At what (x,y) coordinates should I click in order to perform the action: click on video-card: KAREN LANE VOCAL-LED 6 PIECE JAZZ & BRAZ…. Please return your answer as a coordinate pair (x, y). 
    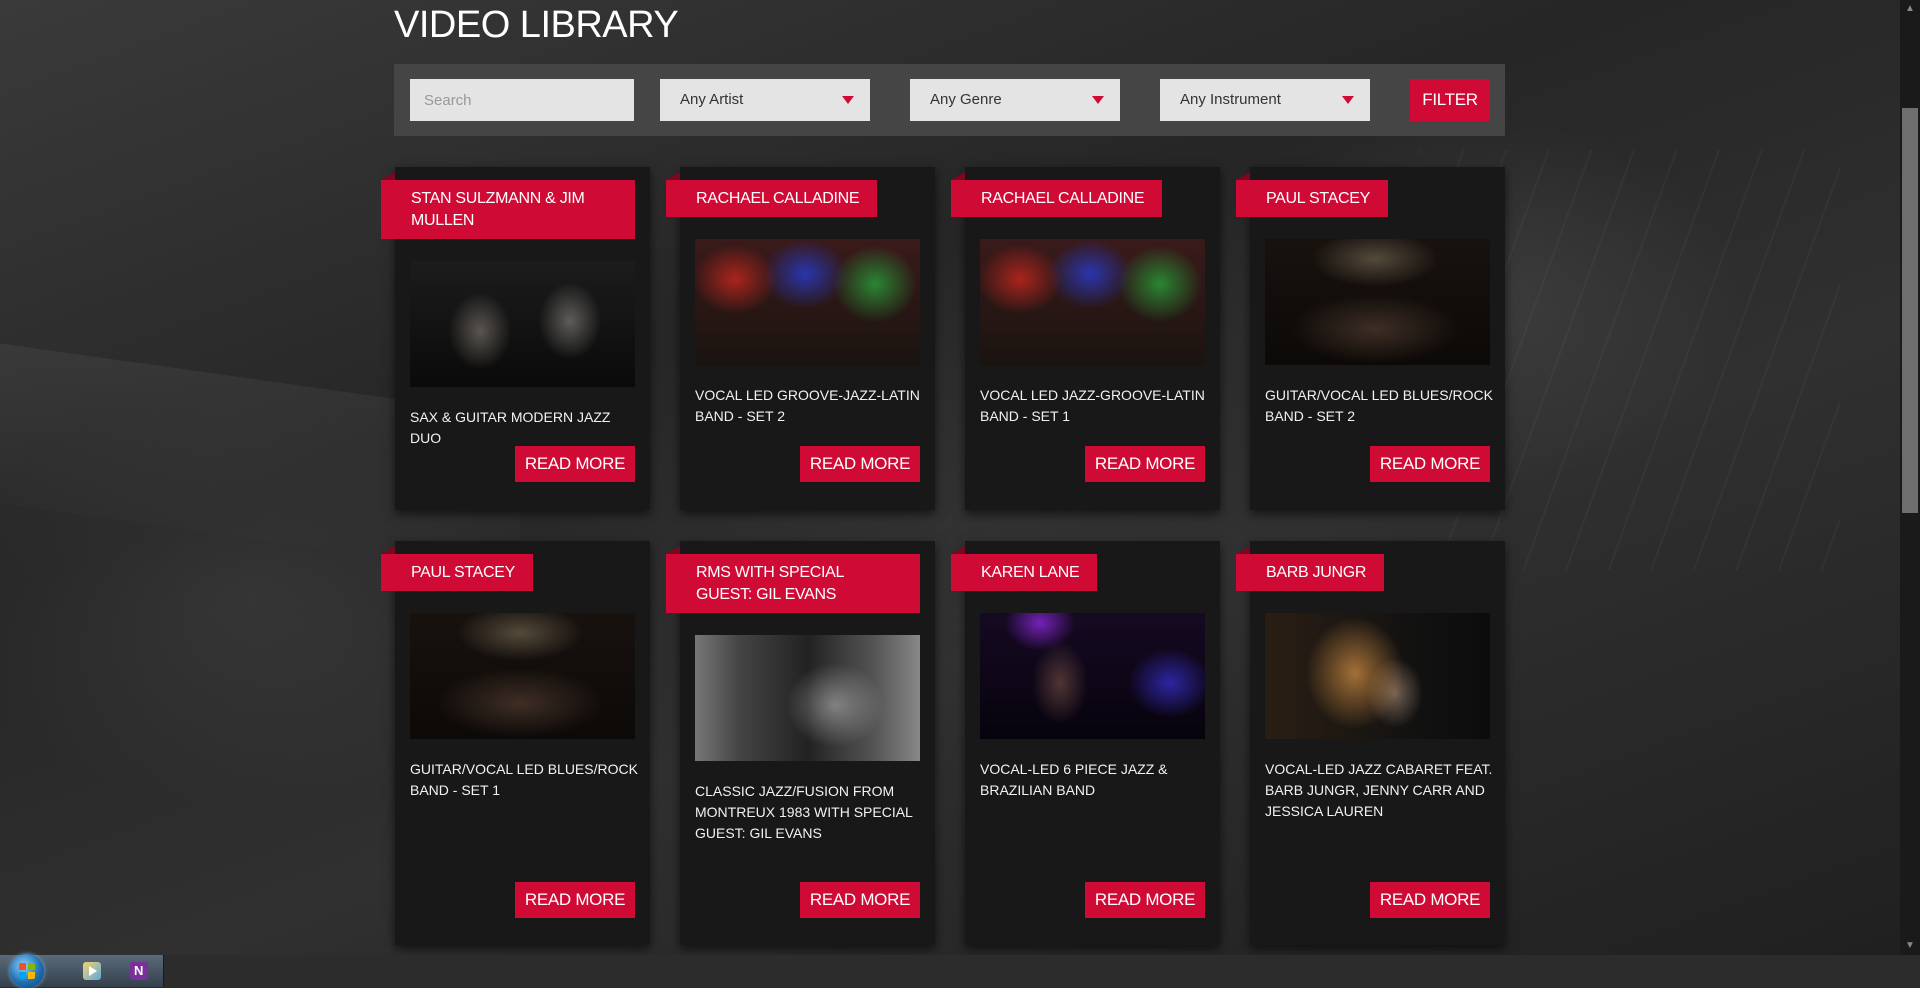
    Looking at the image, I should click on (1085, 743).